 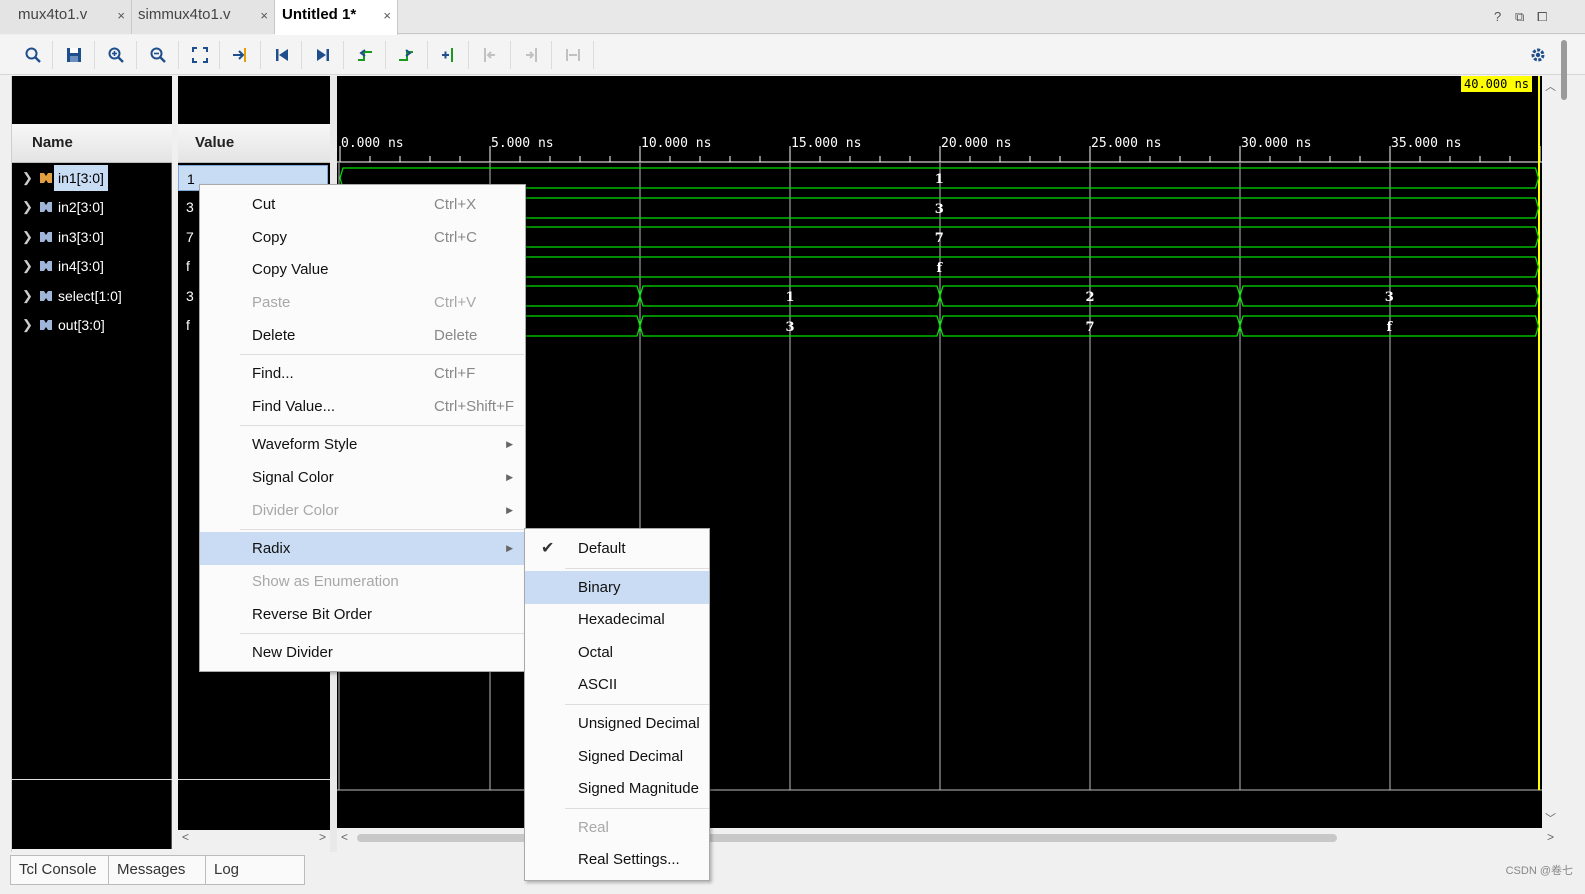 What do you see at coordinates (92, 143) in the screenshot?
I see `name-column-header: Name` at bounding box center [92, 143].